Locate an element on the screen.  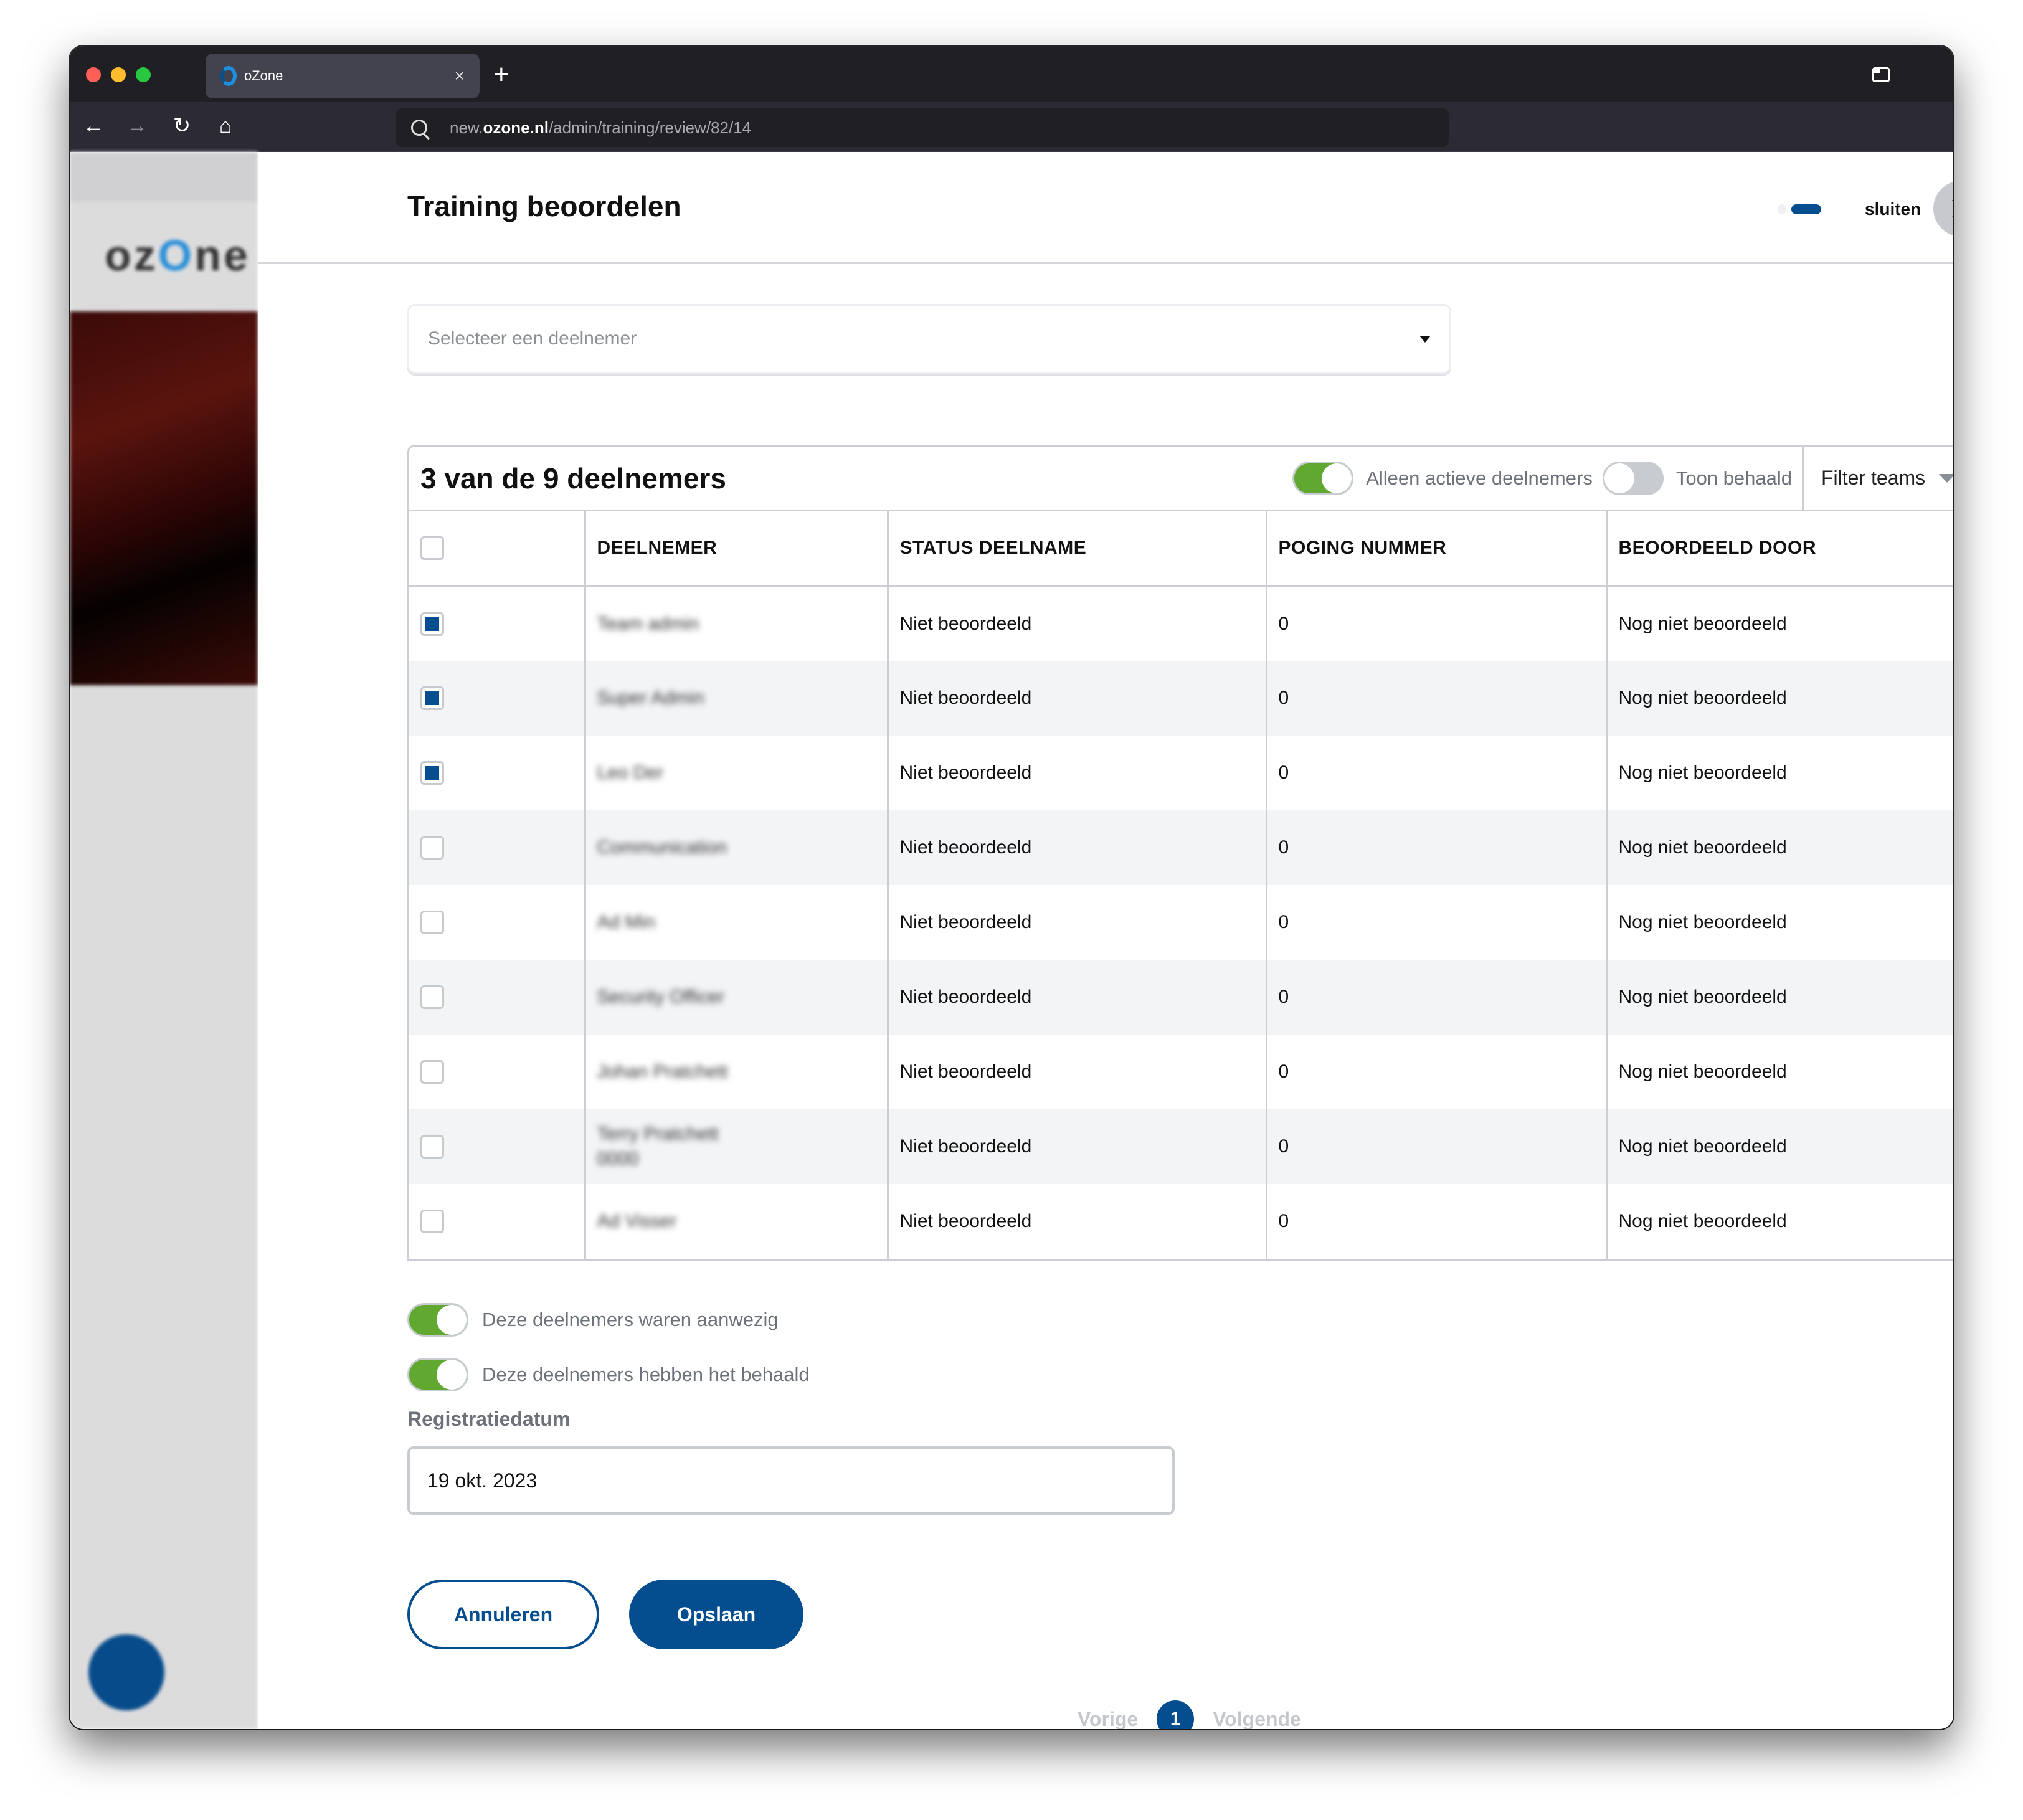
participant-select: Selecteer een deelnemer is located at coordinates (929, 339).